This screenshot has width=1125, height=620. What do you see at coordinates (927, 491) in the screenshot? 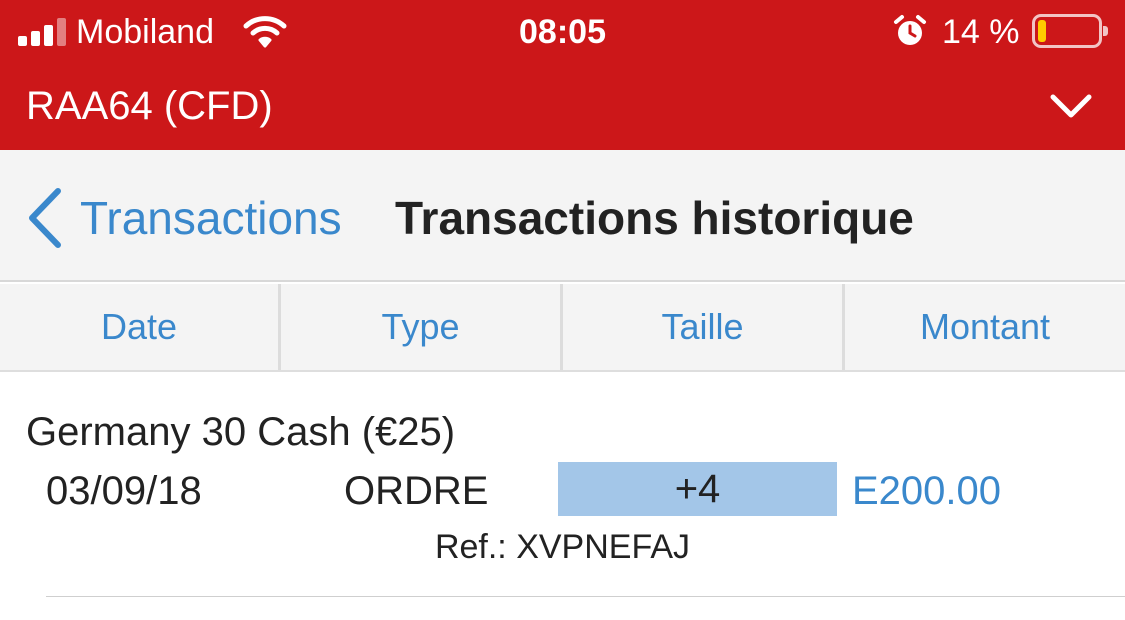
I see `transaction-amount: E200.00` at bounding box center [927, 491].